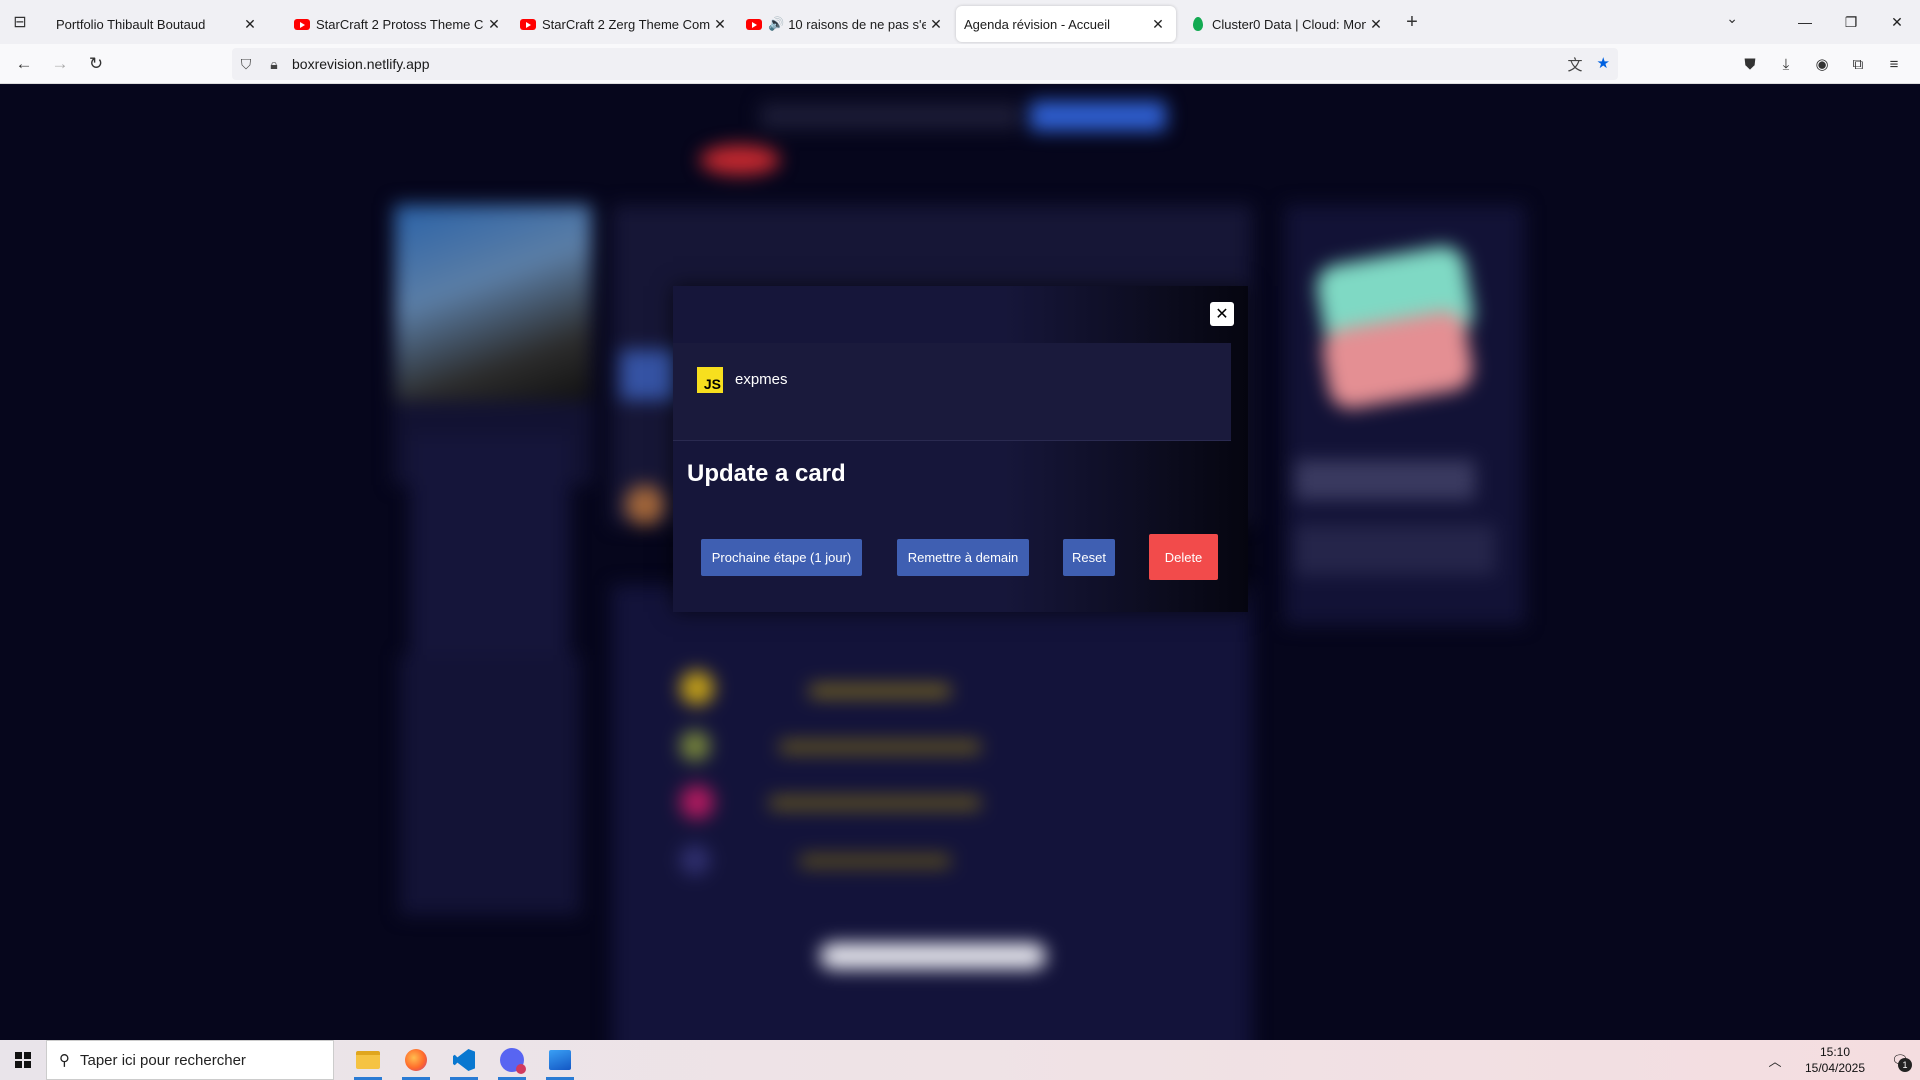 The width and height of the screenshot is (1920, 1080). Describe the element at coordinates (710, 380) in the screenshot. I see `javascript-icon: JS` at that location.